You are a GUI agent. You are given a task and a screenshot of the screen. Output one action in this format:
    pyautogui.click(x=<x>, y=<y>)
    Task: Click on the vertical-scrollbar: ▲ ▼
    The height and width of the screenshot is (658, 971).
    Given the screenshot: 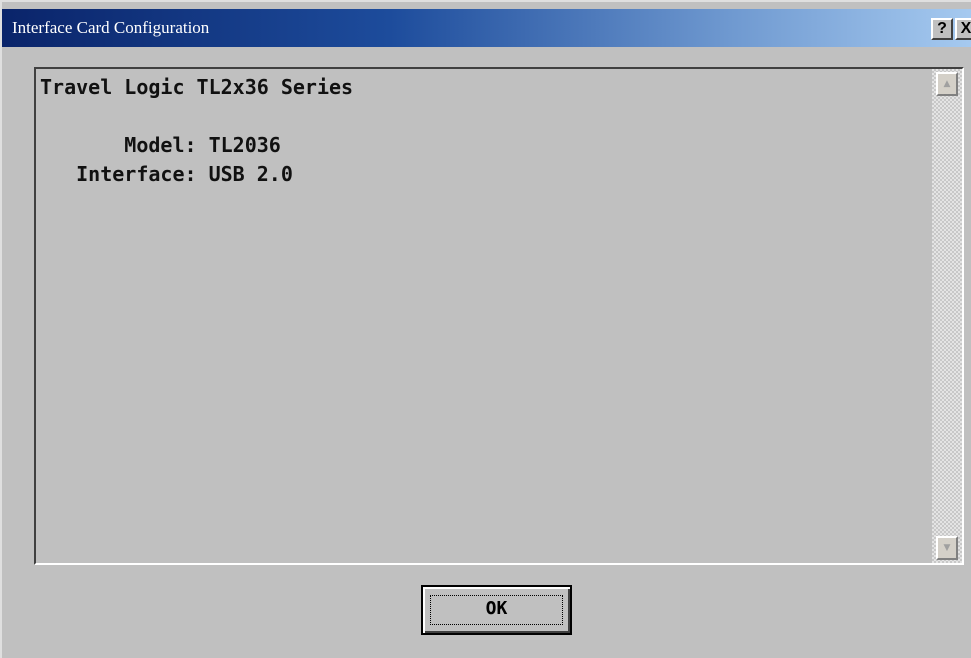 What is the action you would take?
    pyautogui.click(x=947, y=316)
    